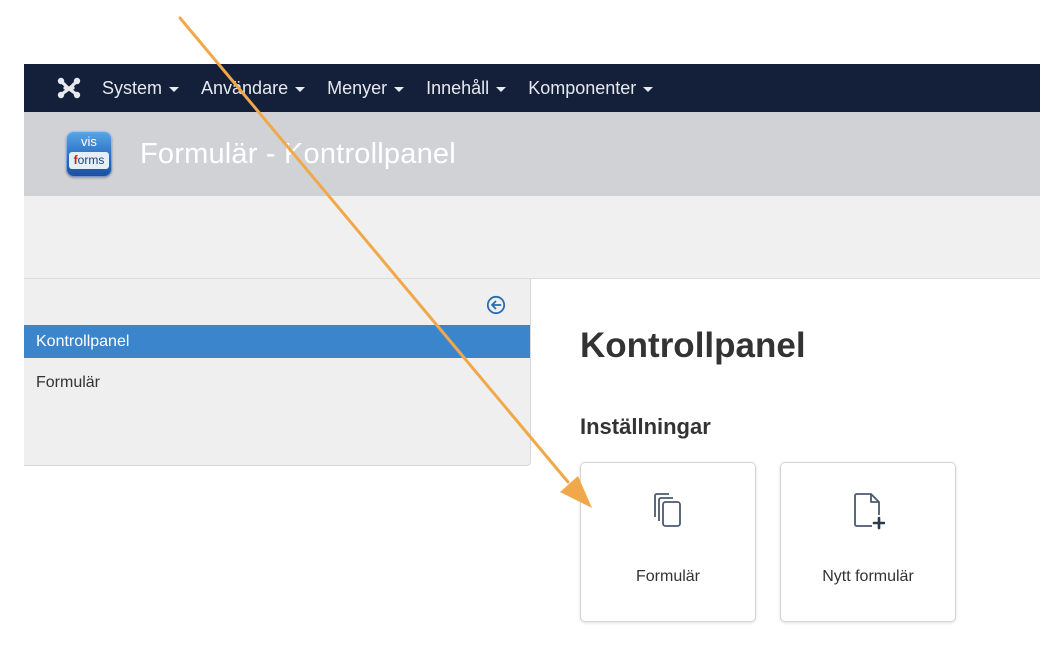 The width and height of the screenshot is (1040, 646). Describe the element at coordinates (277, 382) in the screenshot. I see `sidebar-item-forms: Formulär` at that location.